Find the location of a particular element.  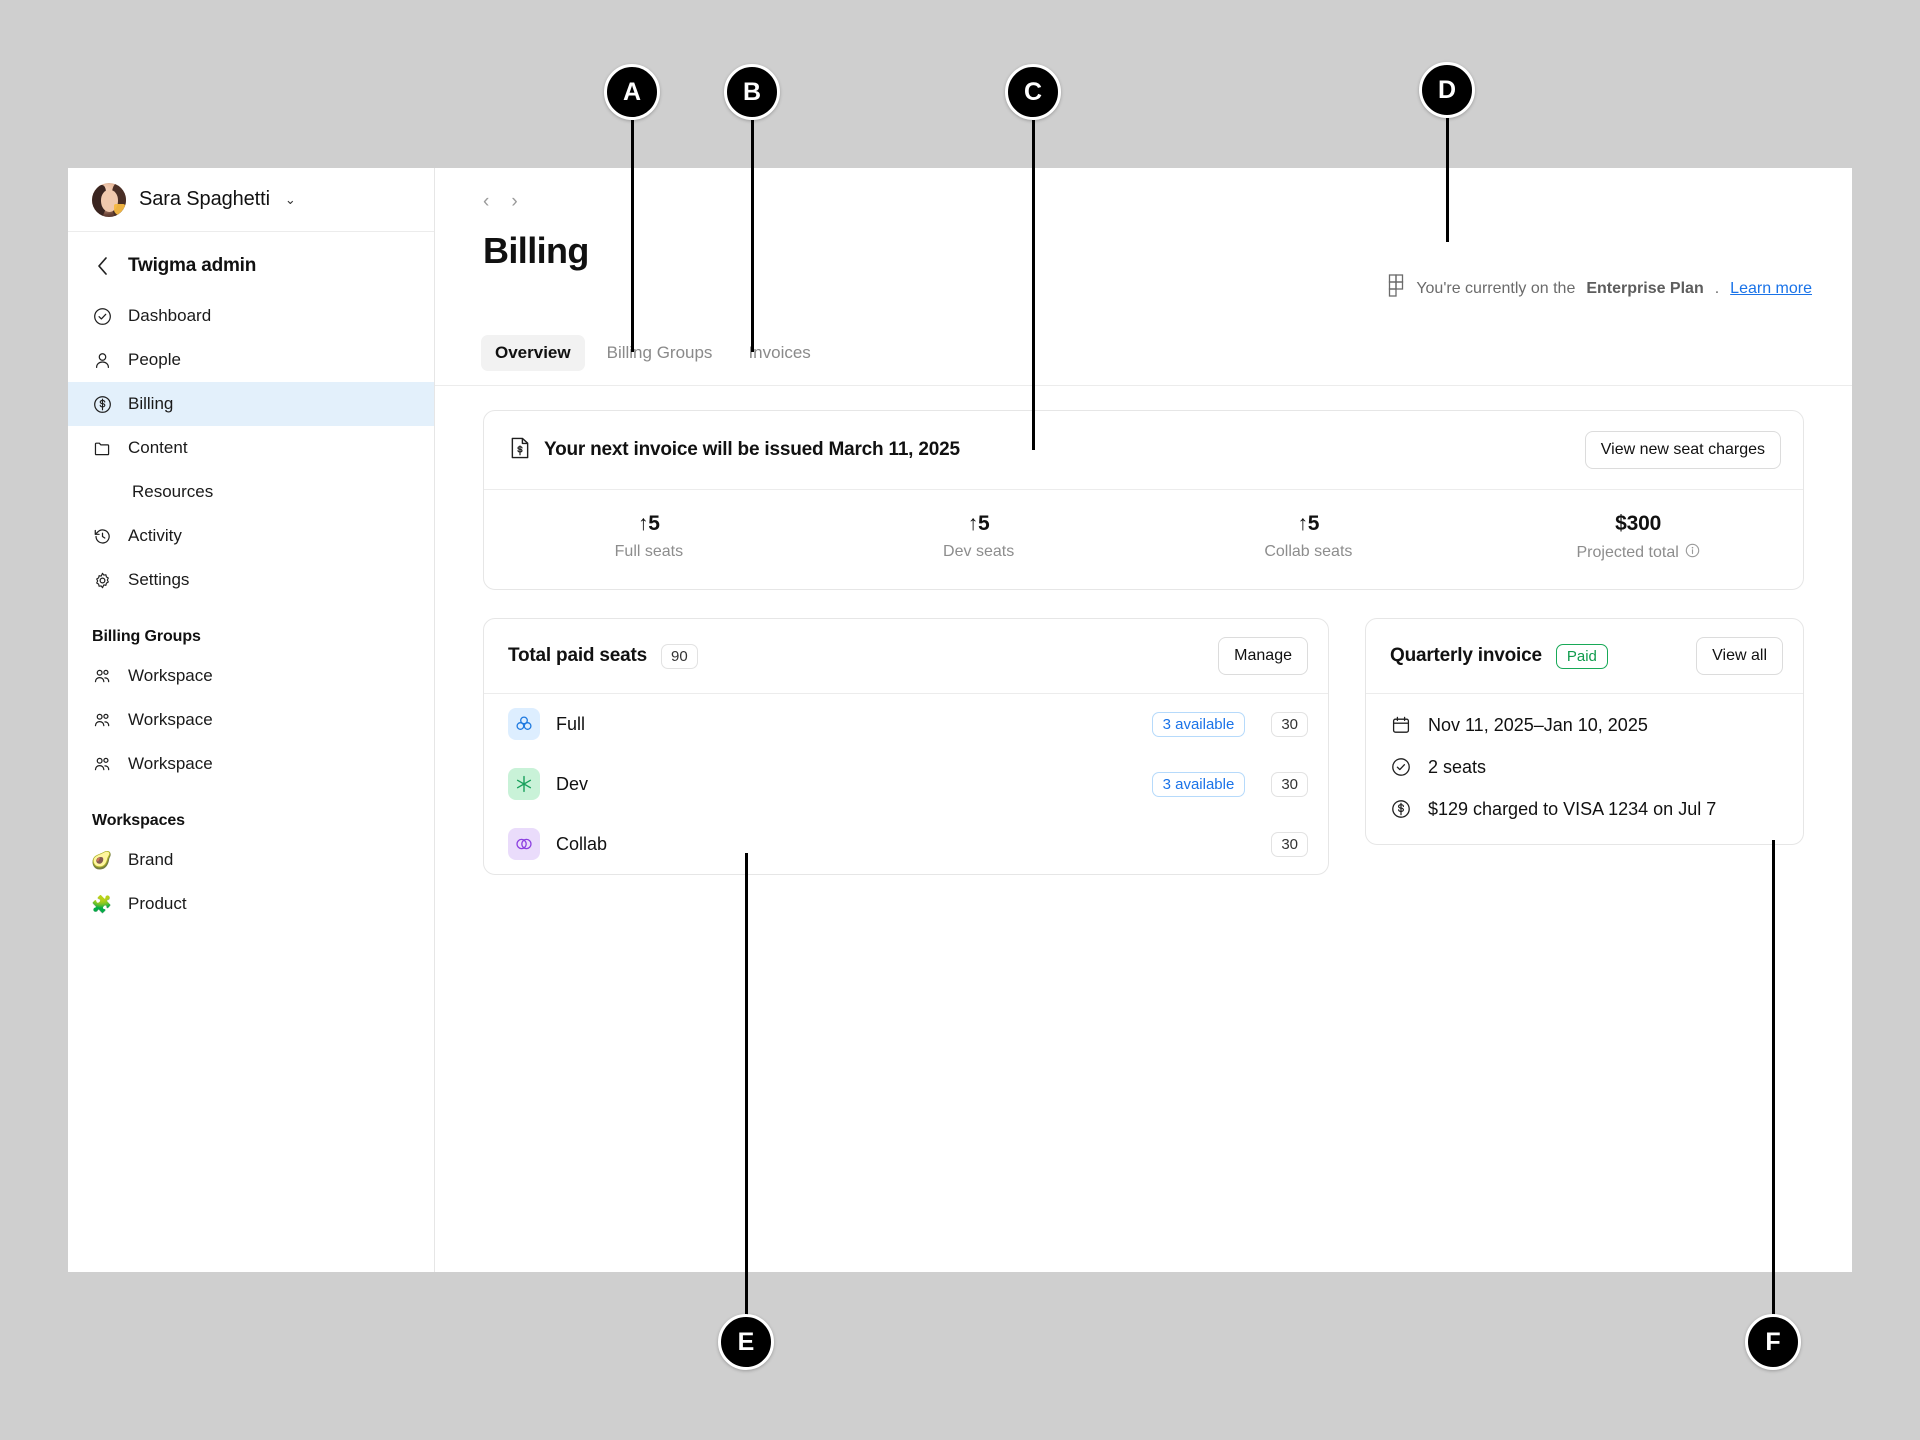

sidebar-billing-group-1: Workspace is located at coordinates (251, 676).